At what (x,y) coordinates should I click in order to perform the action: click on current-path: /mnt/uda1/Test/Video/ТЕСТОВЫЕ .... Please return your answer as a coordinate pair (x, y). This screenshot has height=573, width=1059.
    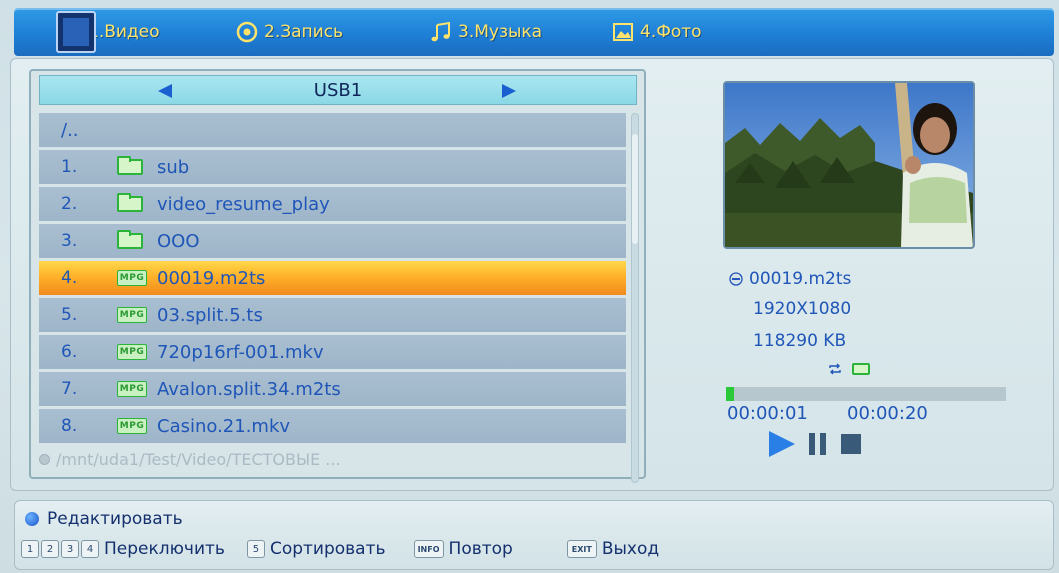
    Looking at the image, I should click on (190, 459).